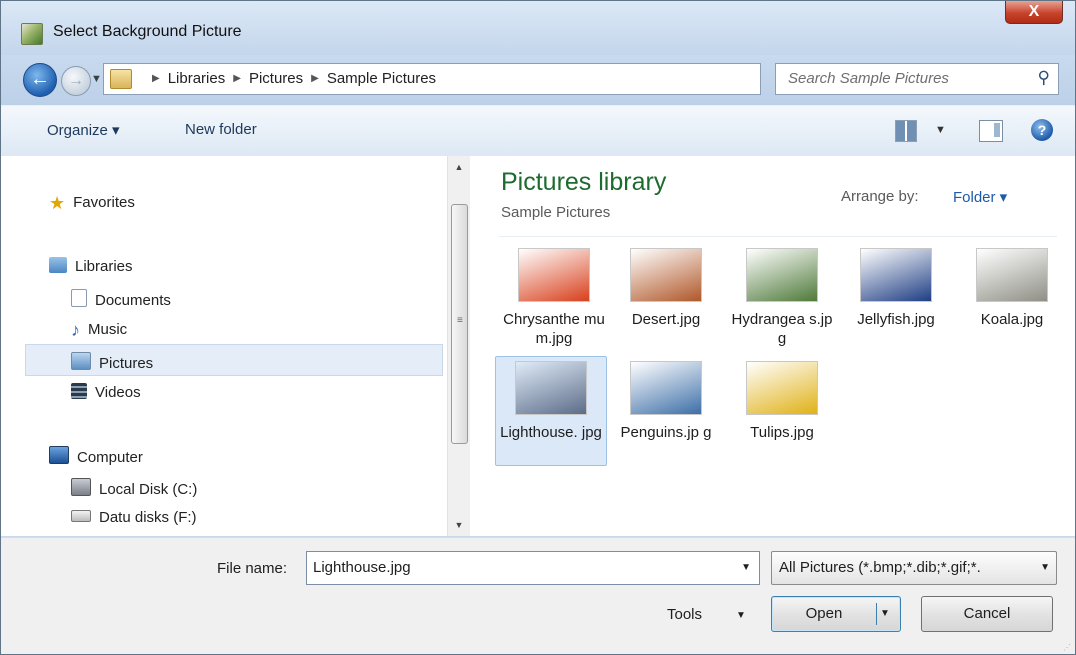 Image resolution: width=1076 pixels, height=655 pixels. I want to click on file-item: Penguins.jp g, so click(666, 401).